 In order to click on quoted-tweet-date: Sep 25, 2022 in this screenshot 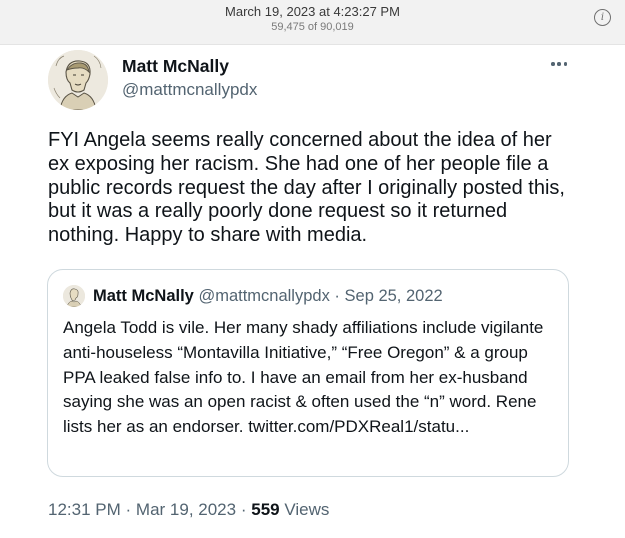, I will do `click(394, 296)`.